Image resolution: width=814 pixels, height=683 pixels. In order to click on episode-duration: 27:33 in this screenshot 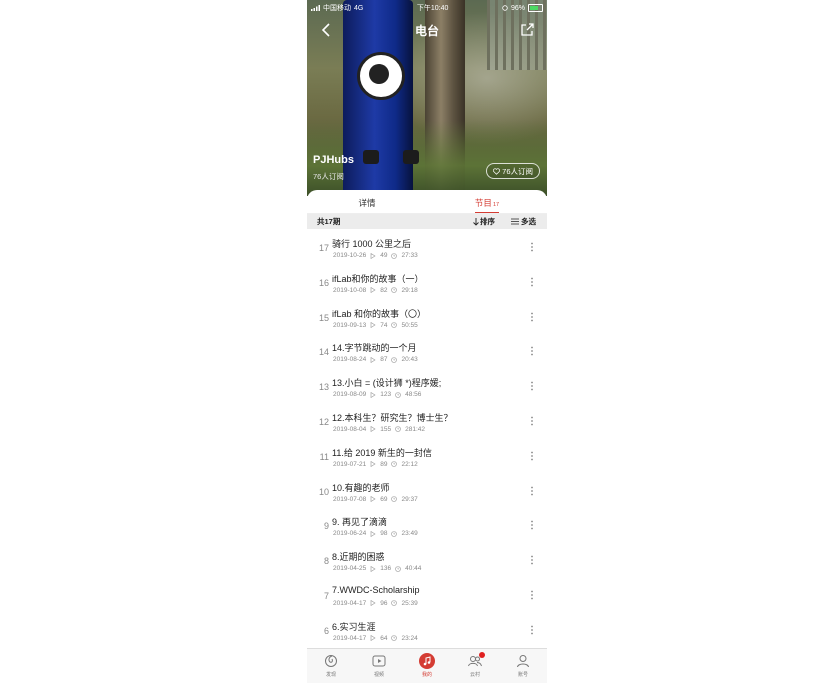, I will do `click(409, 255)`.